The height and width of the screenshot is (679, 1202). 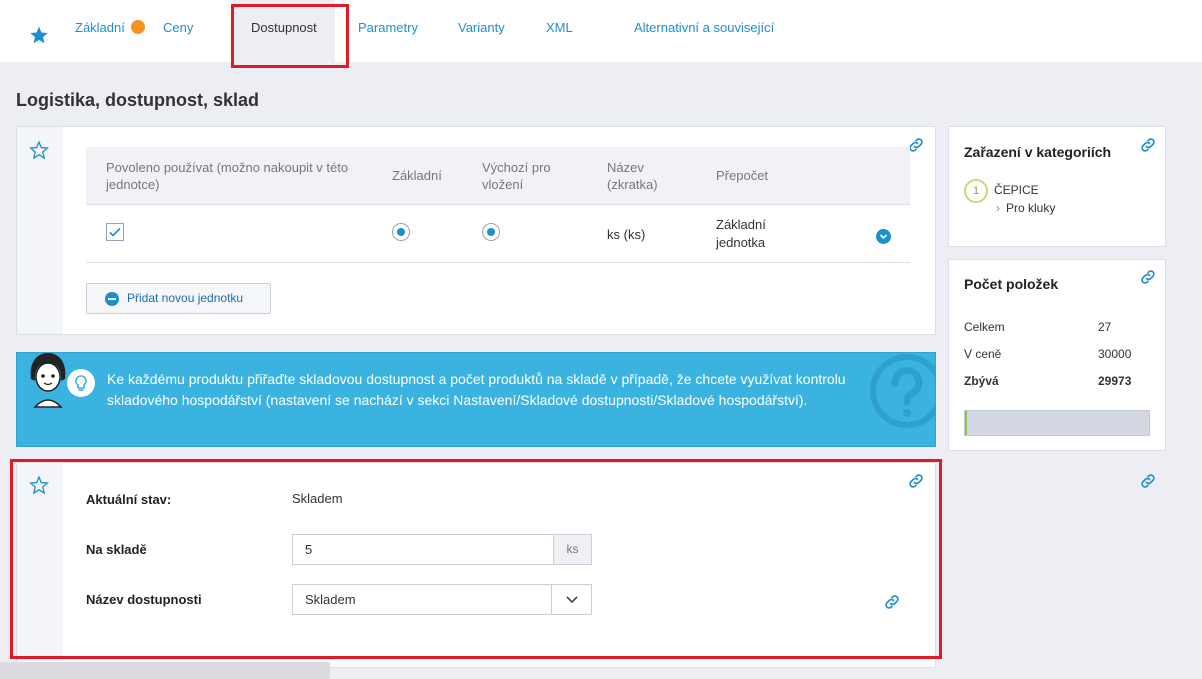 I want to click on tab-basic: Základní, so click(x=110, y=31).